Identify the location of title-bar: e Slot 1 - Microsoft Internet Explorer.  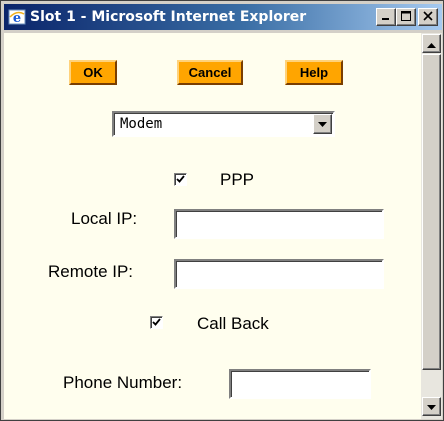
(223, 17).